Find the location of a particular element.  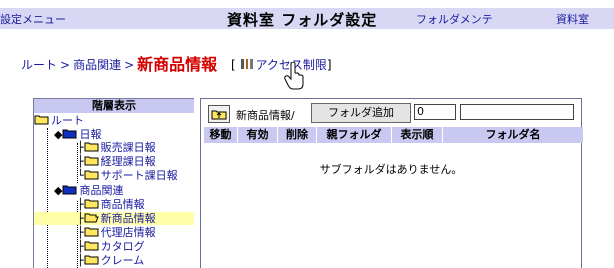

col-parent-folder: 親フォルダ is located at coordinates (354, 135).